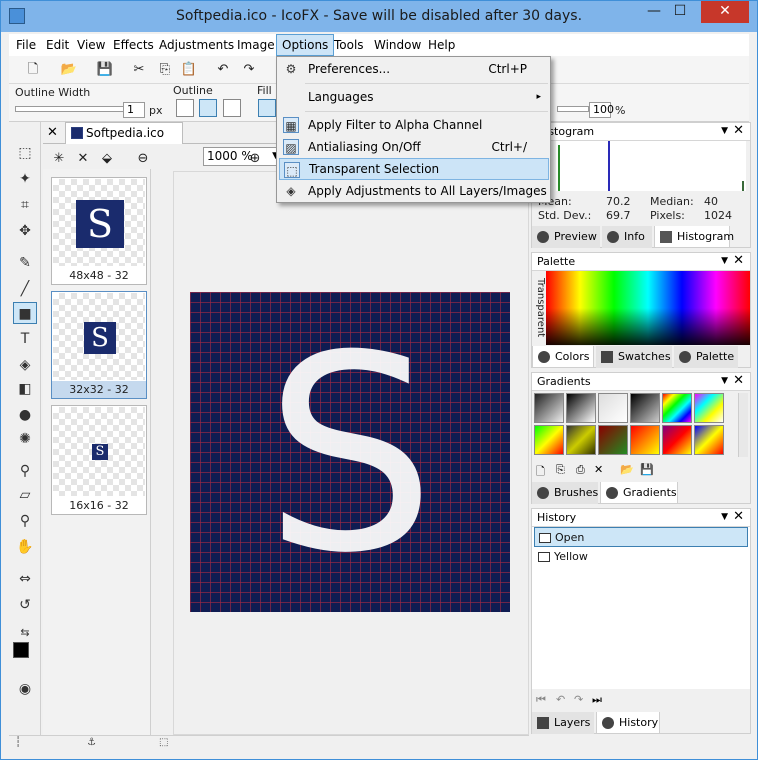 The image size is (758, 760). What do you see at coordinates (641, 537) in the screenshot?
I see `history-item-open: Open` at bounding box center [641, 537].